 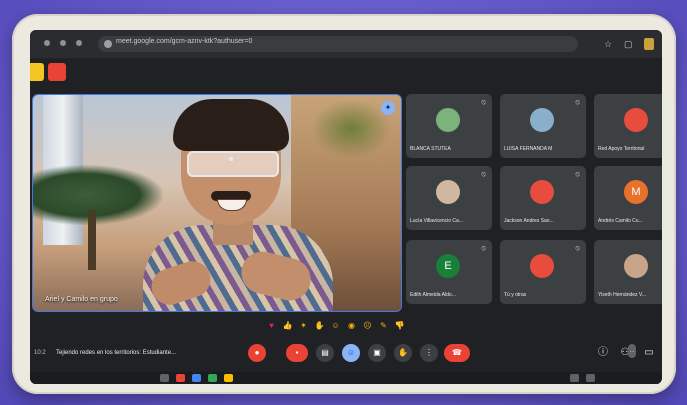 I want to click on window-icon: ▢, so click(x=628, y=44).